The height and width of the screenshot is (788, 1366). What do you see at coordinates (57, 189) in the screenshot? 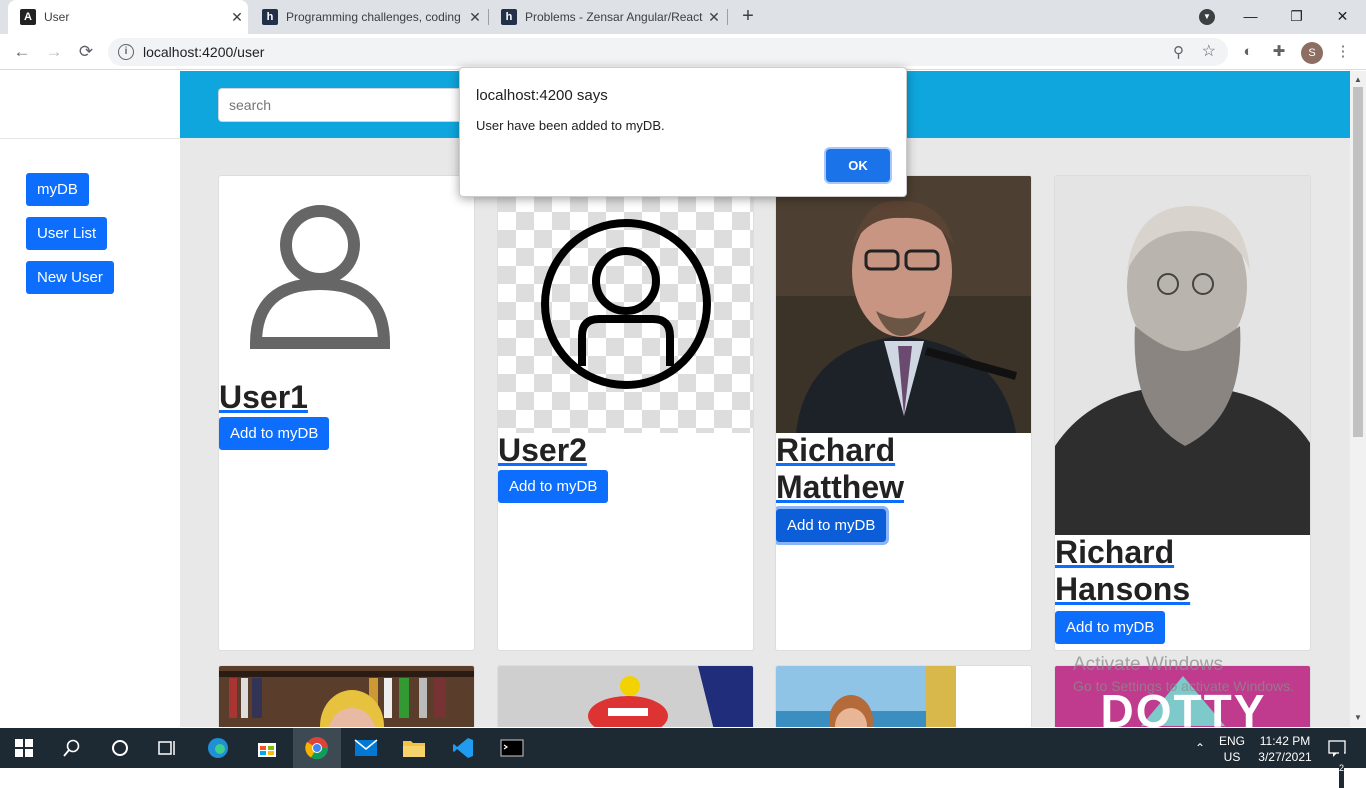
I see `sidebar-mydb-button: myDB` at bounding box center [57, 189].